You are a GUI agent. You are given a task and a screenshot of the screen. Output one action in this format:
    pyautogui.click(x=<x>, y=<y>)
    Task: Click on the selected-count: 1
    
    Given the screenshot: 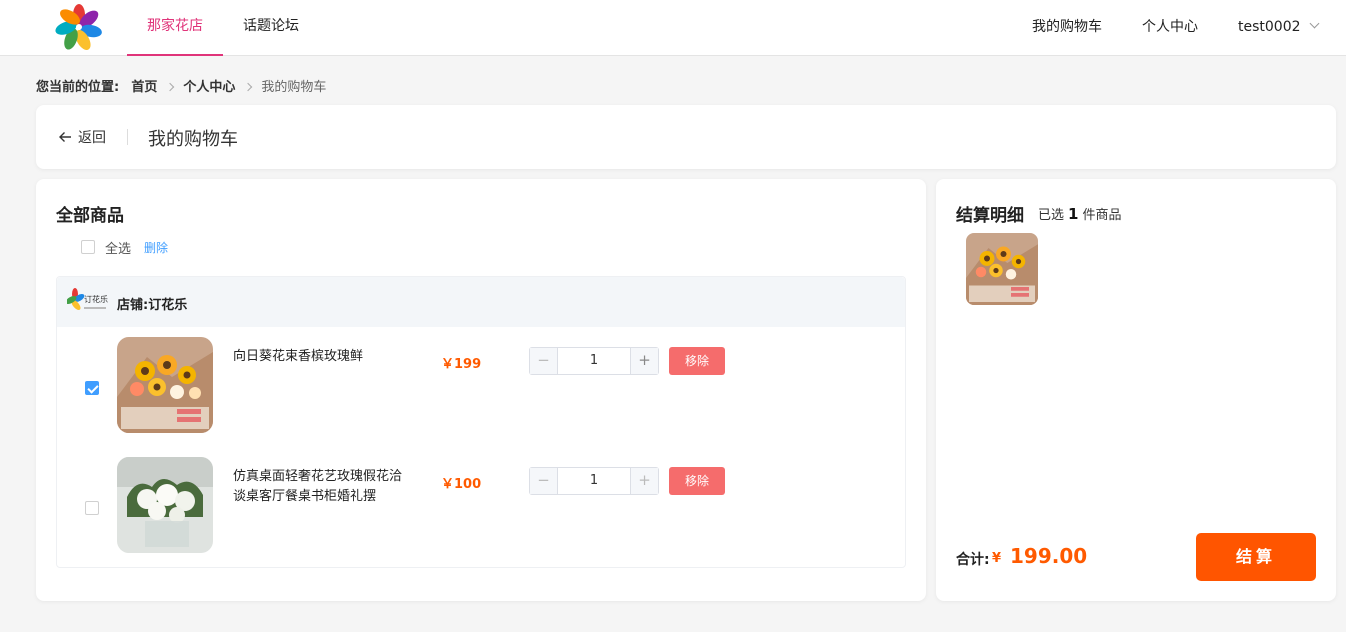 What is the action you would take?
    pyautogui.click(x=1073, y=214)
    